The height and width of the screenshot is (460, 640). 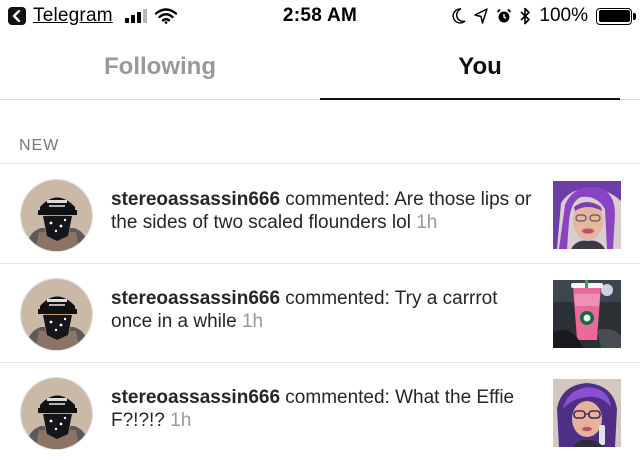 I want to click on battery-percent: 100%, so click(x=563, y=15).